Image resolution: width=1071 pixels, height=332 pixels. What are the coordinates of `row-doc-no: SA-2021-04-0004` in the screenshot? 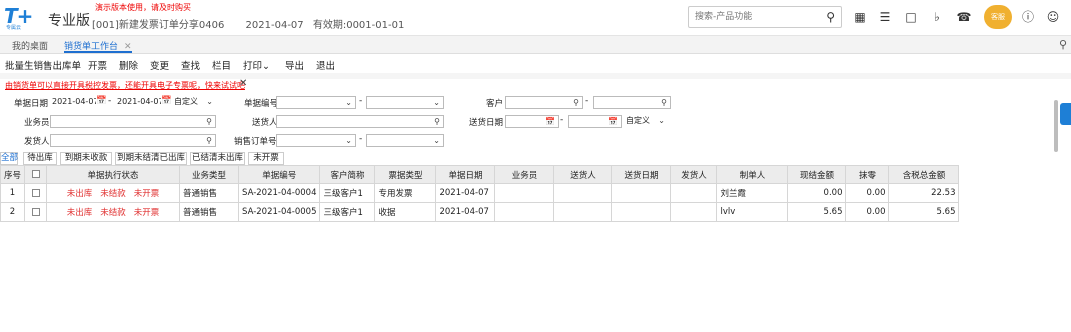 It's located at (279, 193).